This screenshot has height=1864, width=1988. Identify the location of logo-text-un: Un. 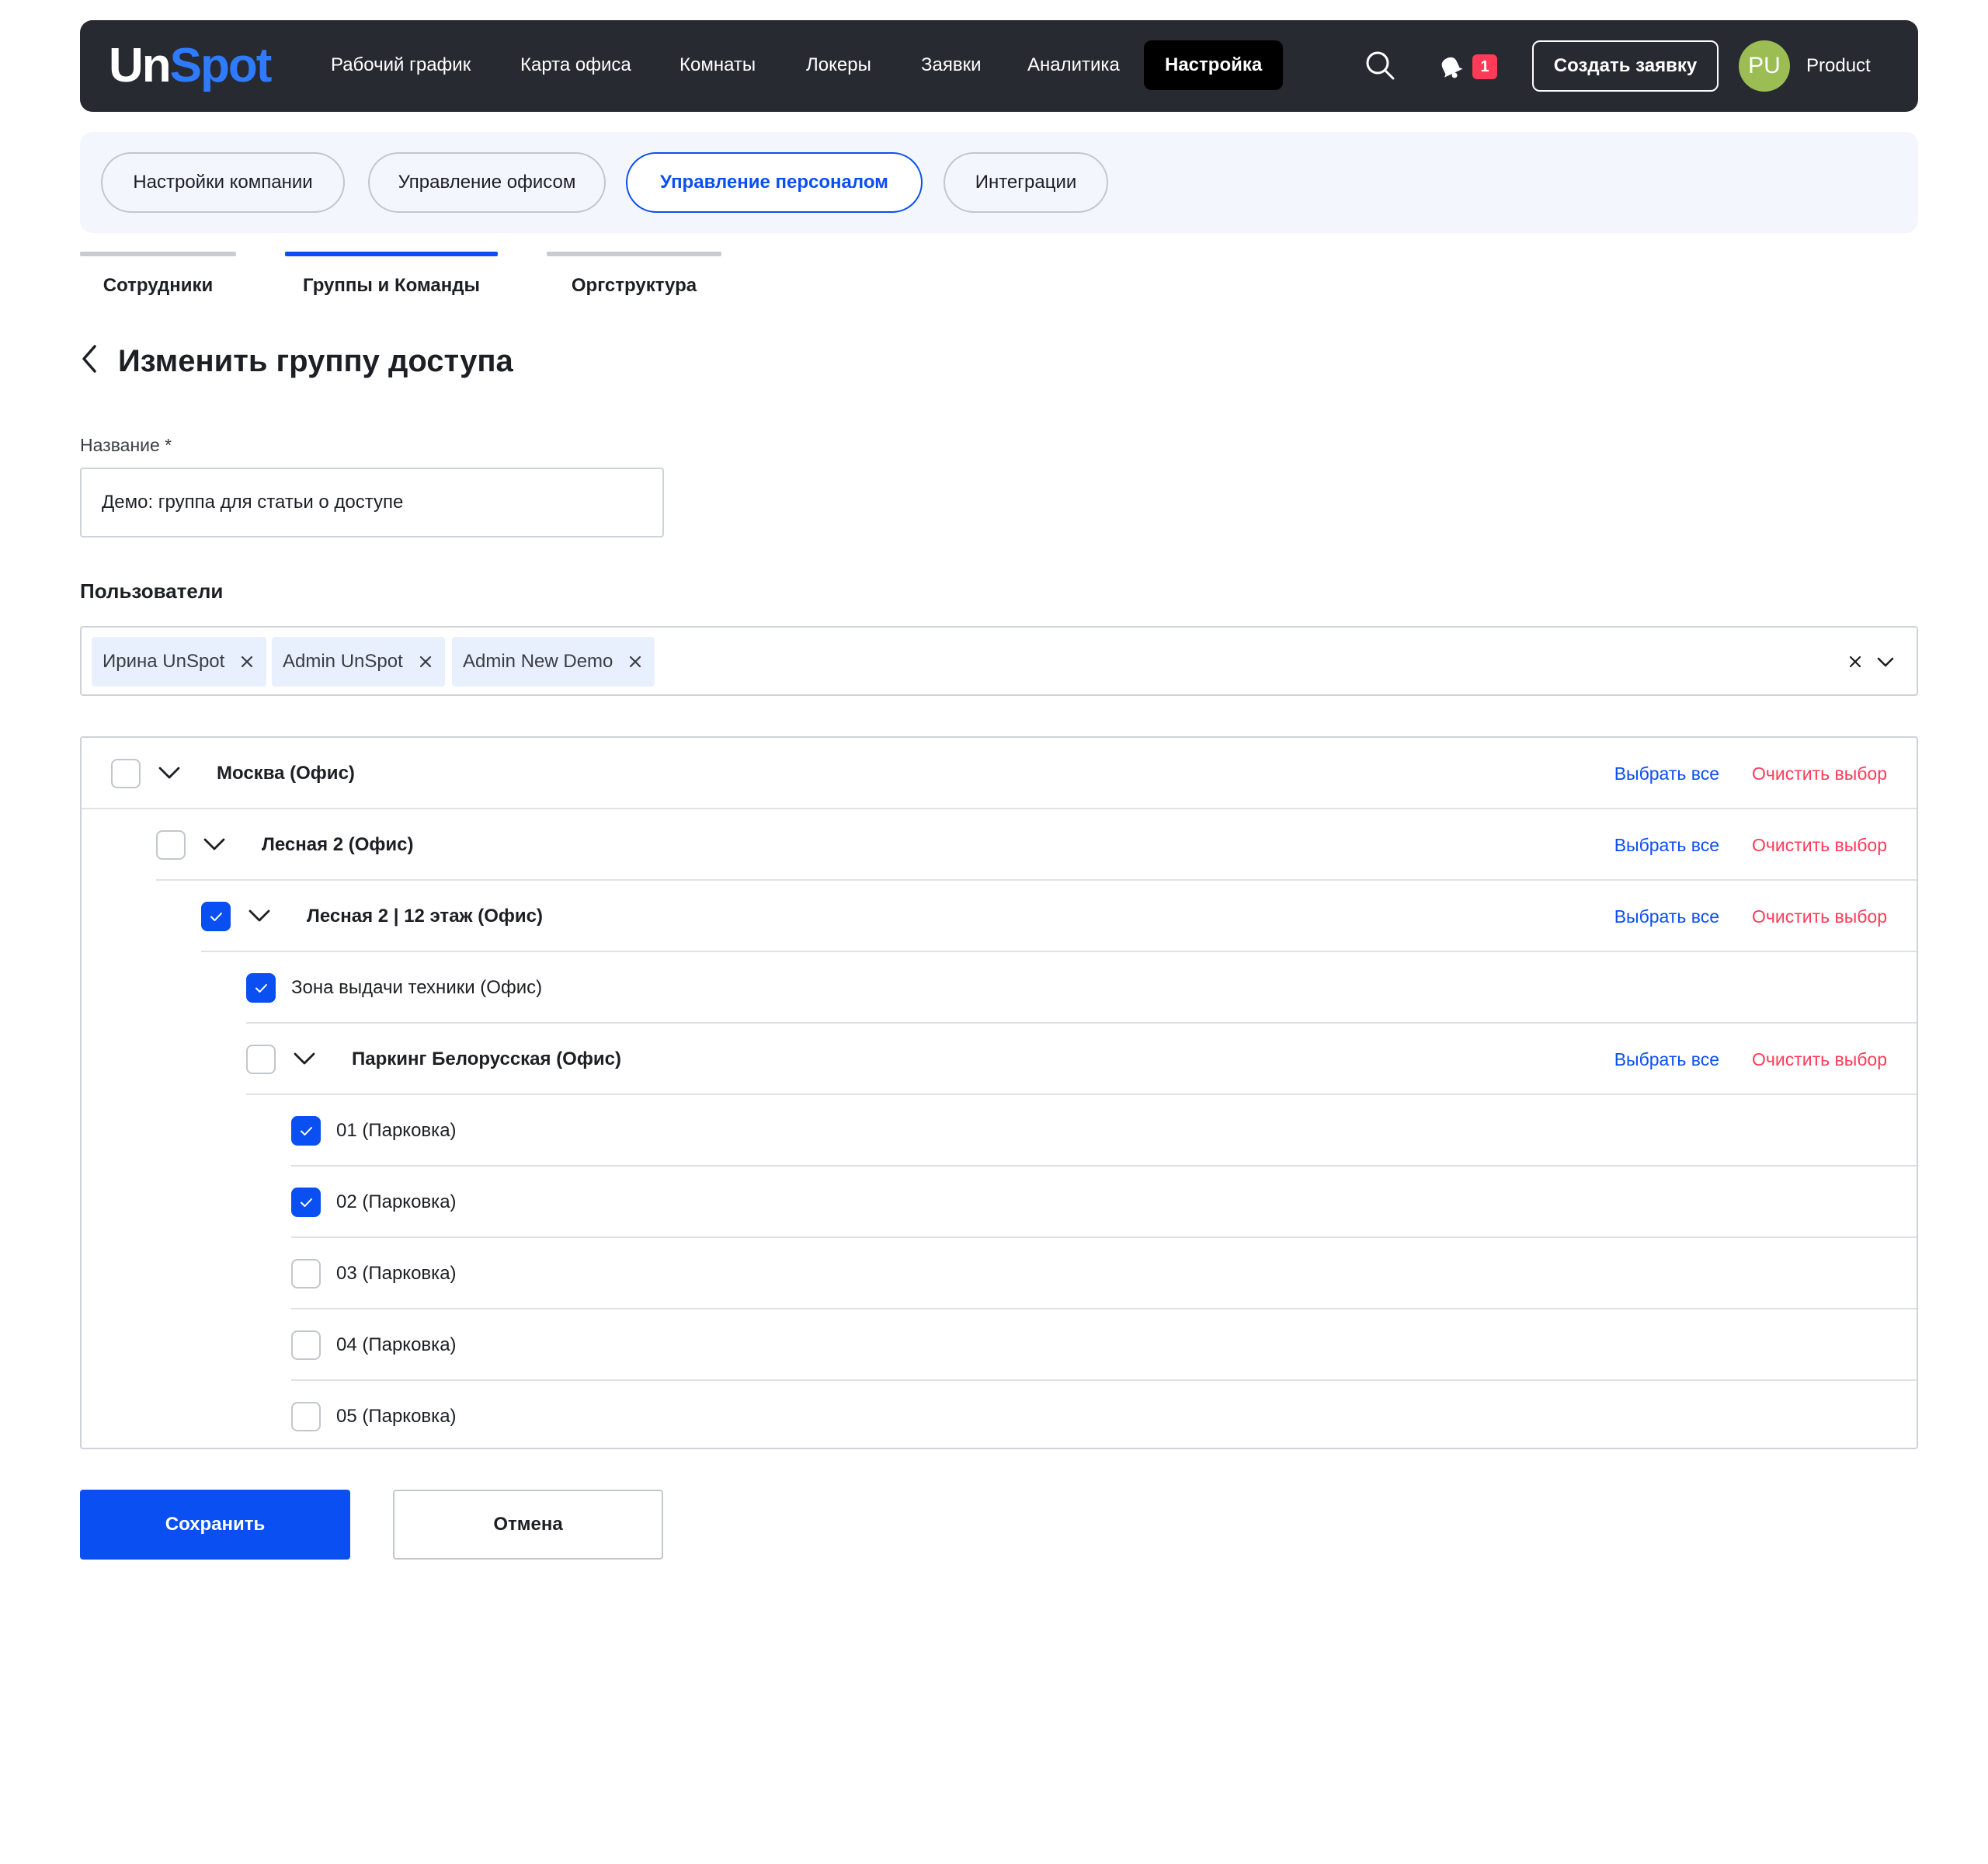
(140, 65).